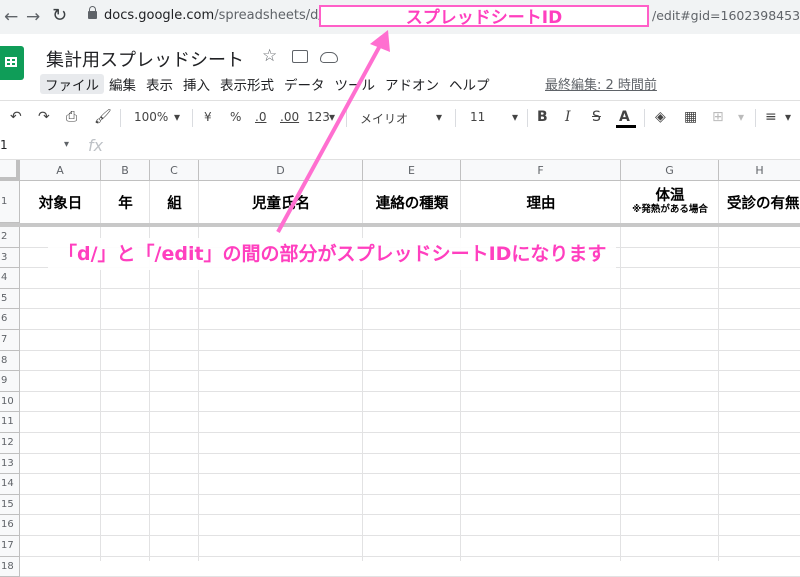 This screenshot has width=800, height=577. I want to click on fill-color-icon: ◈, so click(660, 117).